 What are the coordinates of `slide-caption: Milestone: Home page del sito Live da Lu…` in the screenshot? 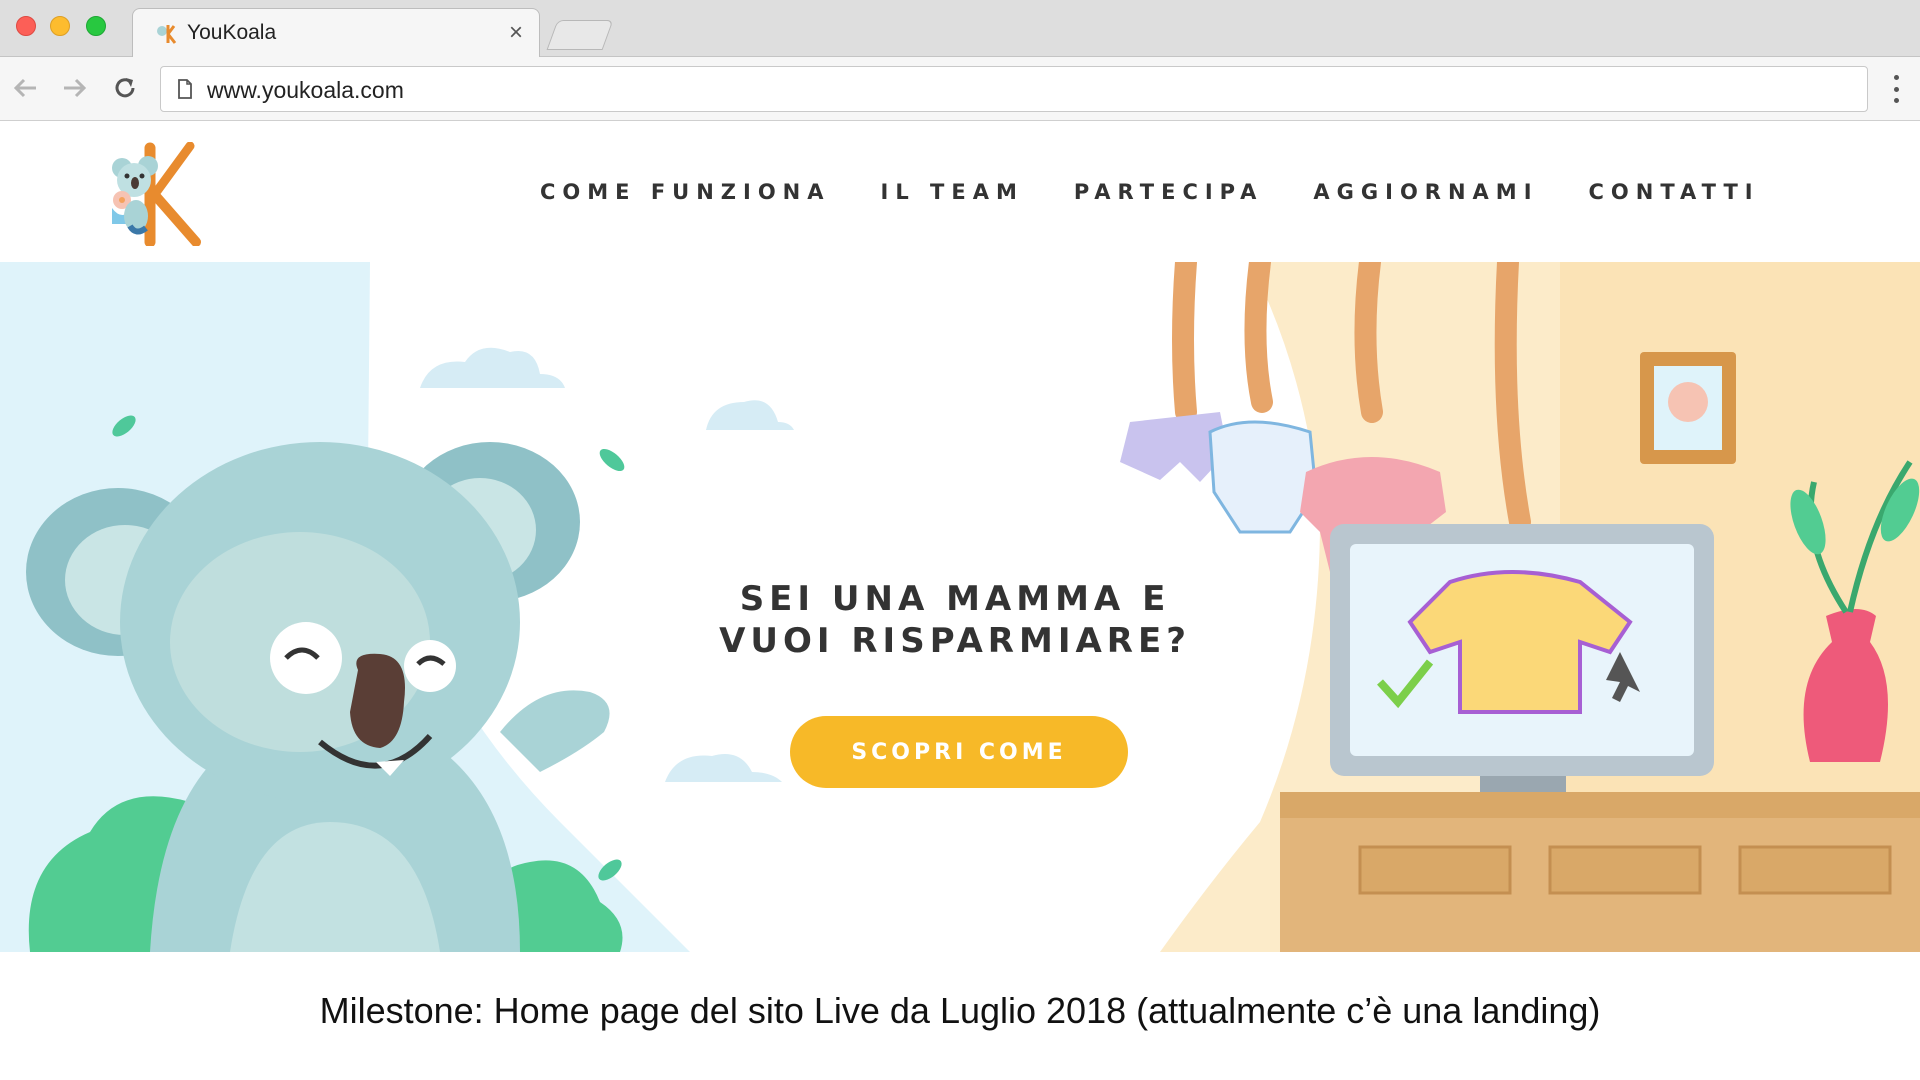 It's located at (960, 1010).